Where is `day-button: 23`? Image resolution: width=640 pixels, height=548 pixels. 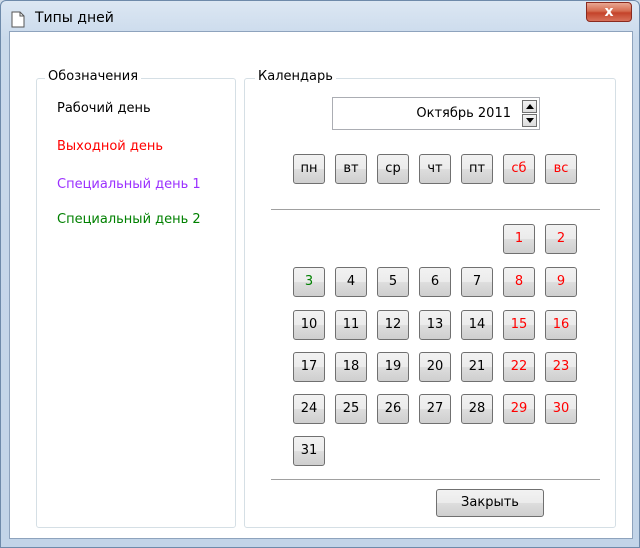 day-button: 23 is located at coordinates (561, 367).